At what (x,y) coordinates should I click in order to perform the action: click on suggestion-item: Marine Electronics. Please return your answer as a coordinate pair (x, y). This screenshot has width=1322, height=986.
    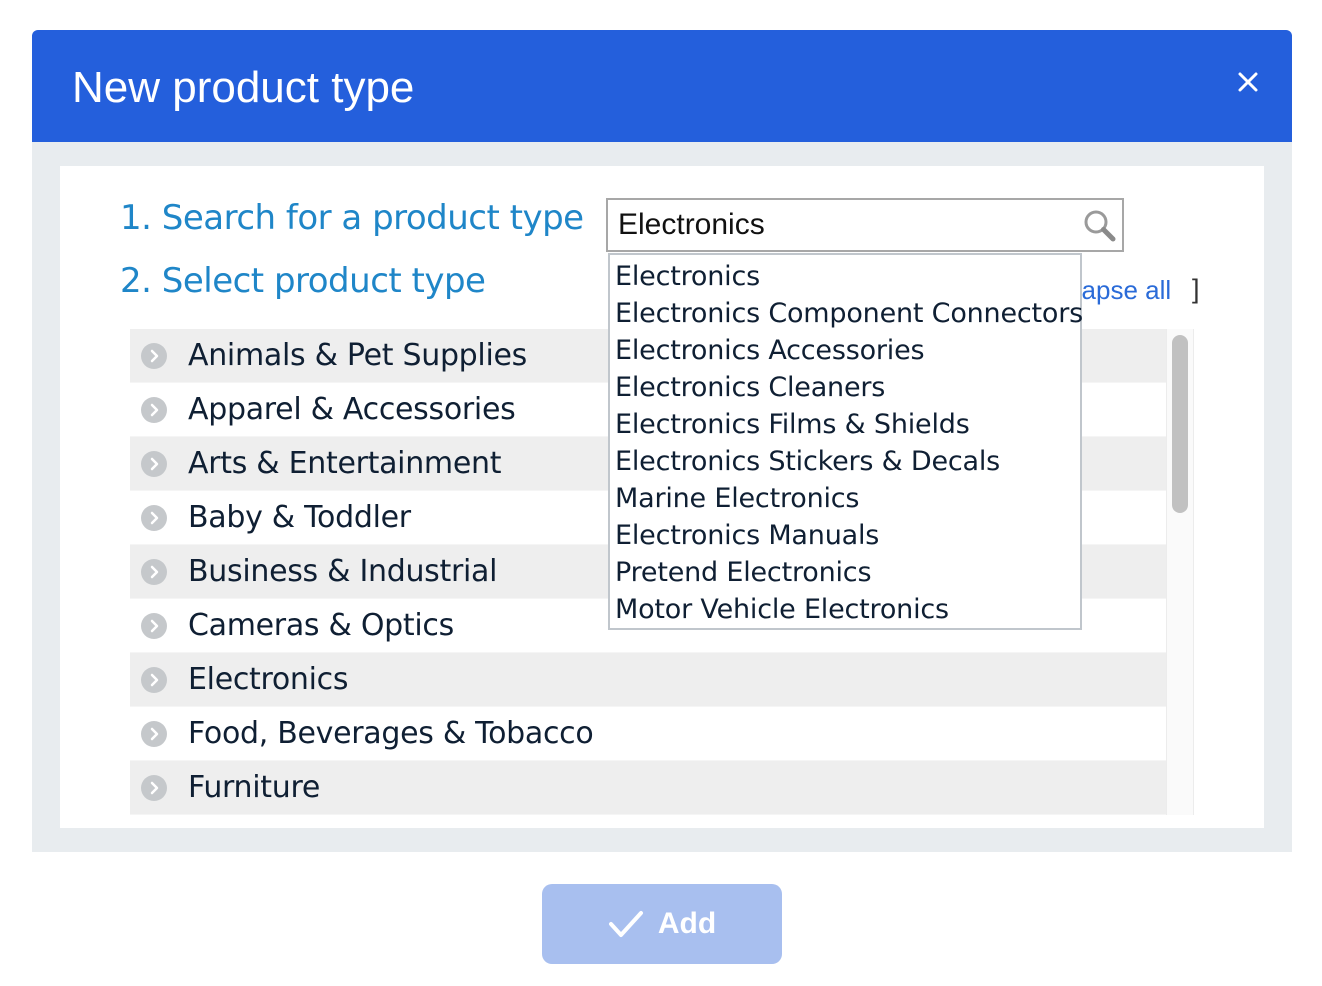
    Looking at the image, I should click on (845, 498).